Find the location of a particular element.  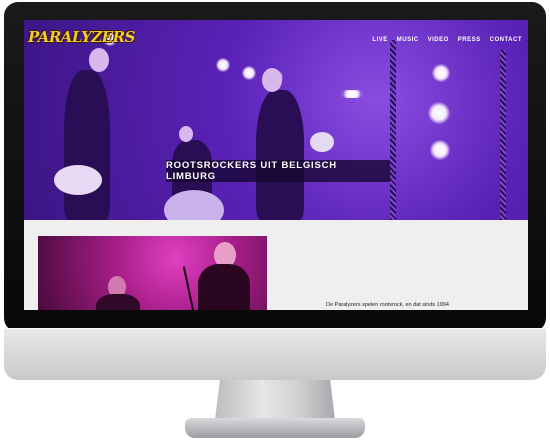

guitar-left is located at coordinates (78, 180).